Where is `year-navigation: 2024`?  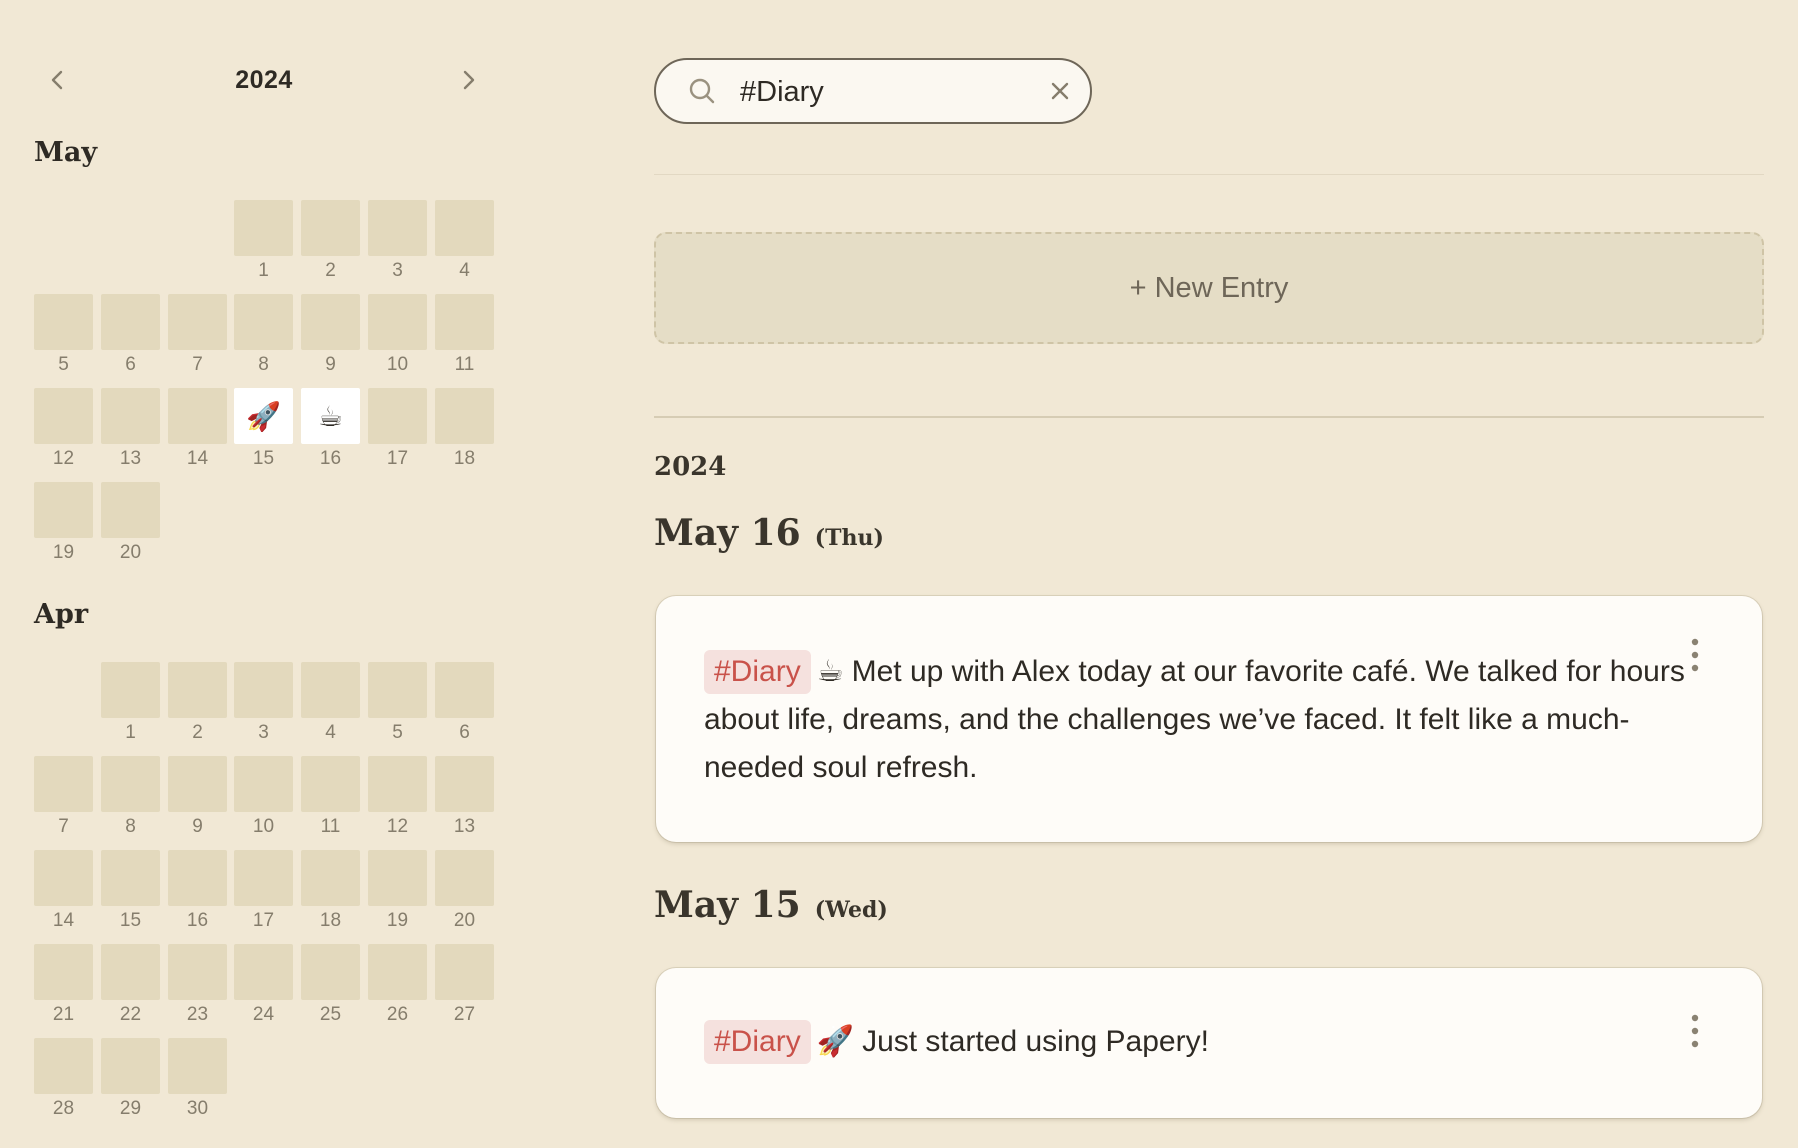
year-navigation: 2024 is located at coordinates (269, 80).